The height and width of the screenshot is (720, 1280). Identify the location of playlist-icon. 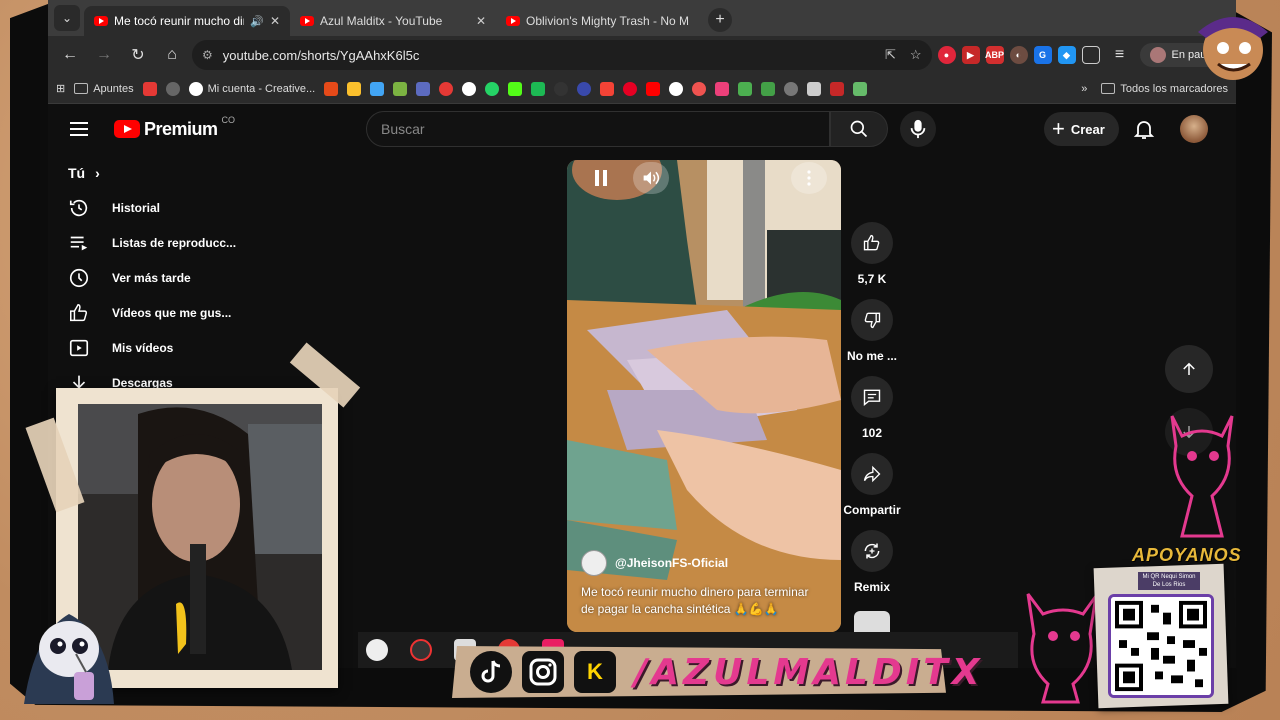
(79, 243).